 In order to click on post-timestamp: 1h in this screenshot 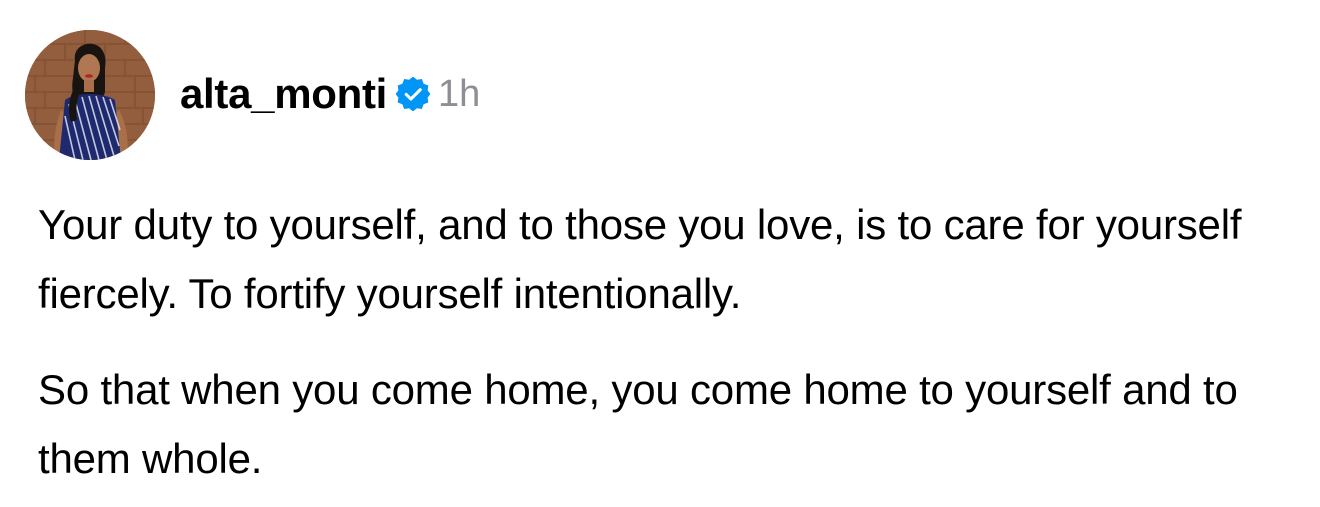, I will do `click(459, 94)`.